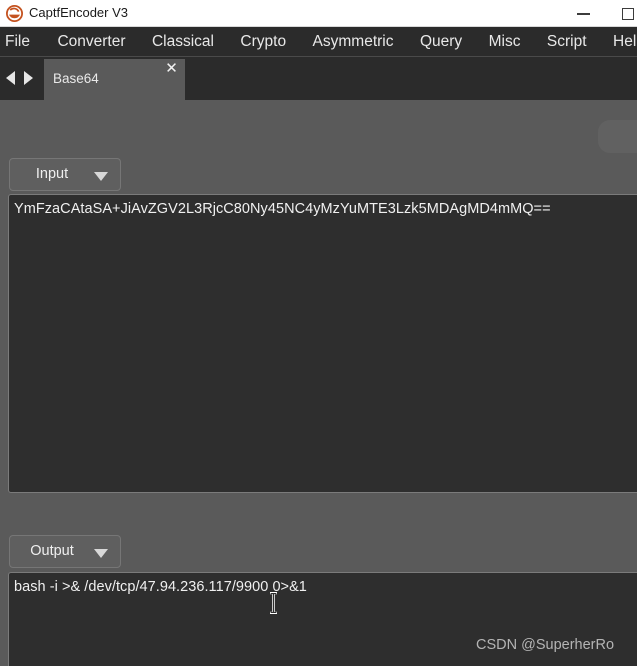  Describe the element at coordinates (505, 41) in the screenshot. I see `menu-item-misc: Misc` at that location.